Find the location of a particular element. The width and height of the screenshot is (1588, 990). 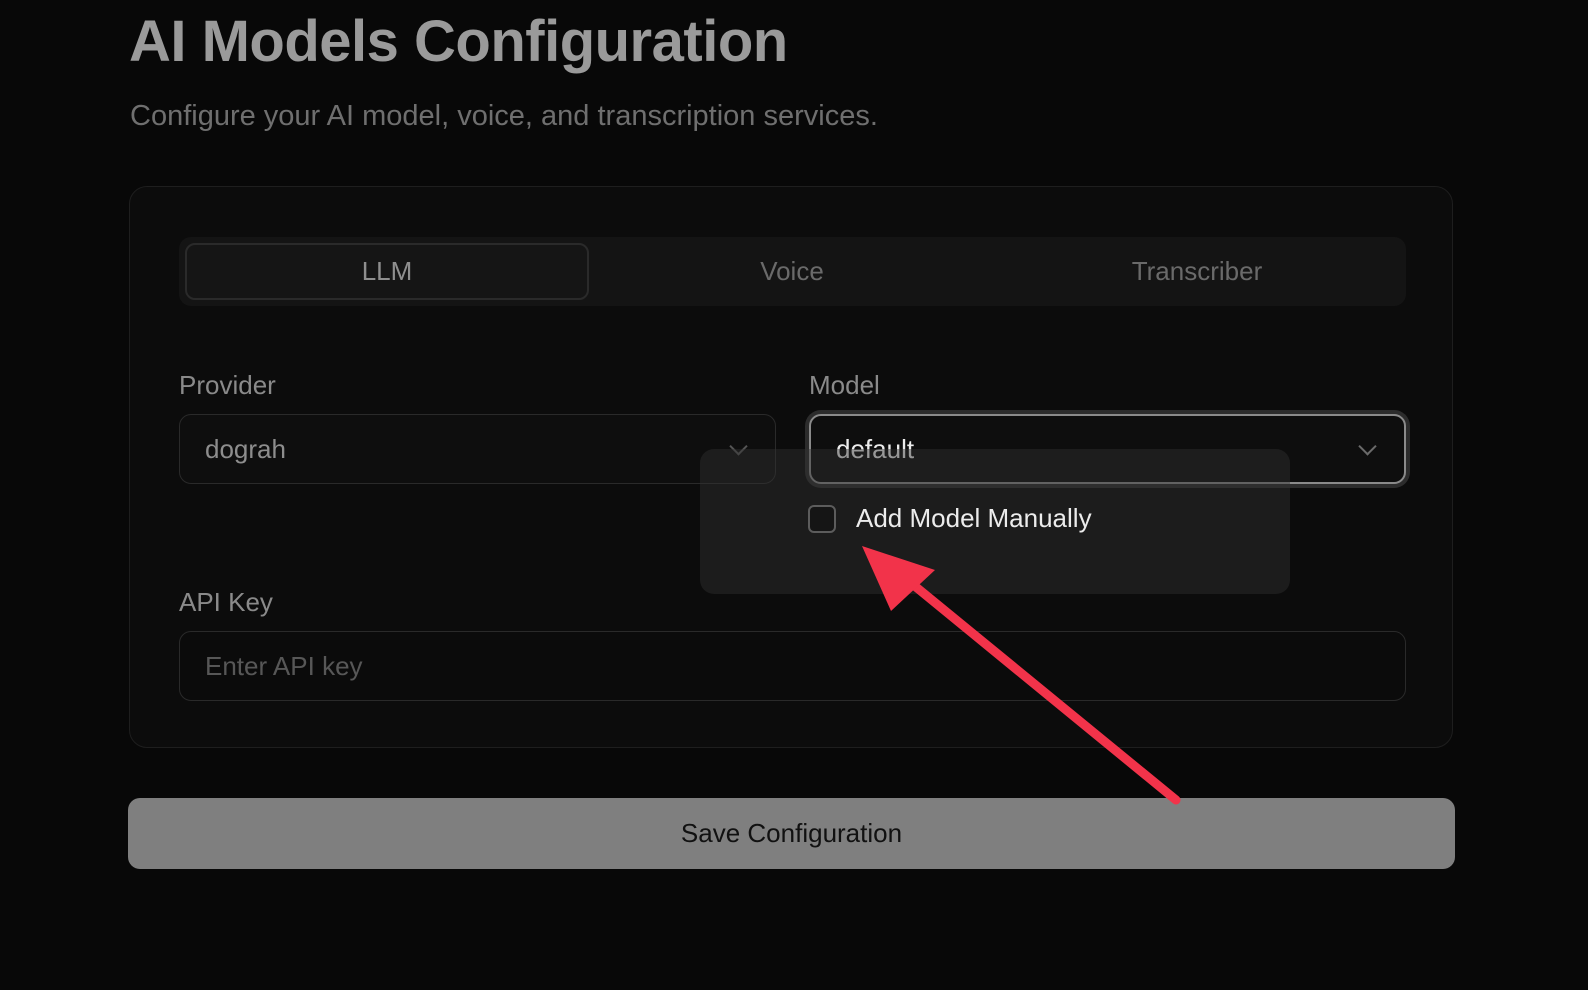

save-configuration-button: Save Configuration is located at coordinates (791, 833).